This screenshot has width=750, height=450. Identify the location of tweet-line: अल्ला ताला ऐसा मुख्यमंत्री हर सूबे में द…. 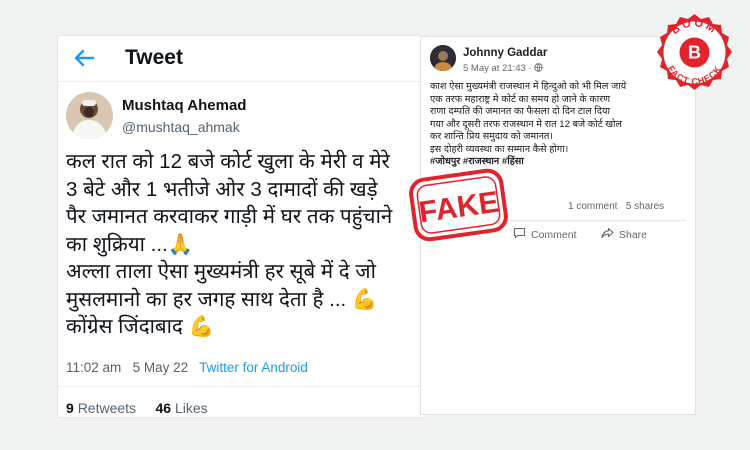
(221, 271).